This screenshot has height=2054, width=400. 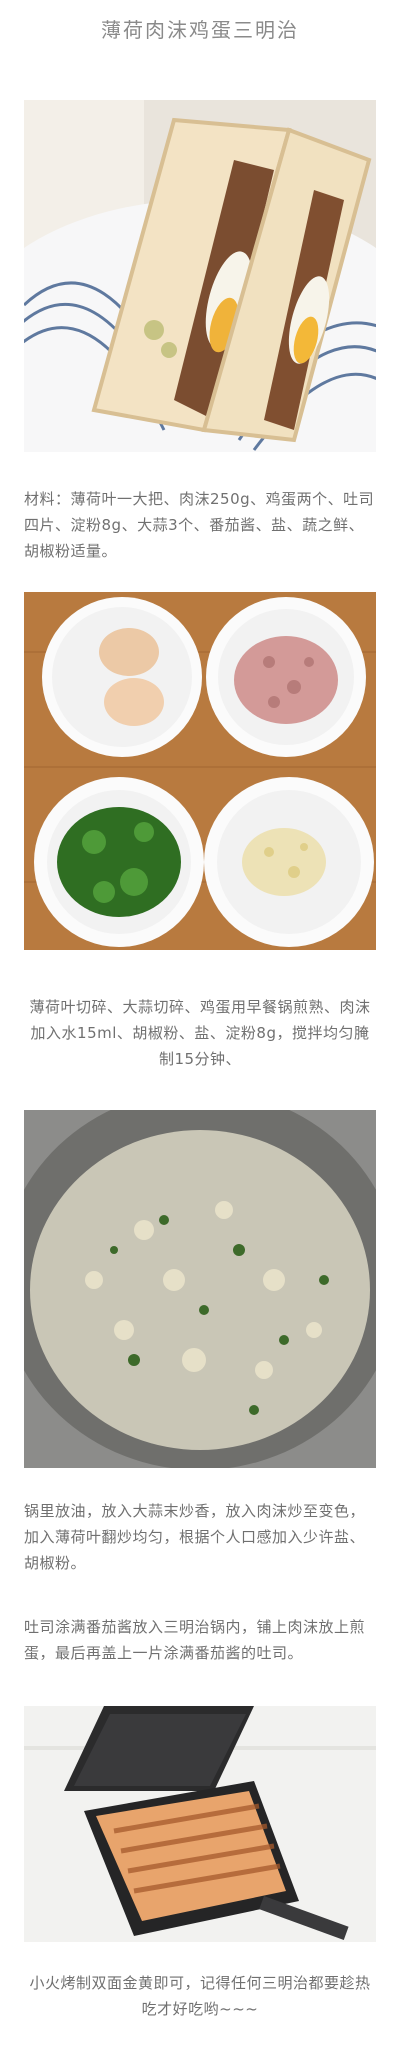 I want to click on sandwich-pan-photo, so click(x=200, y=1824).